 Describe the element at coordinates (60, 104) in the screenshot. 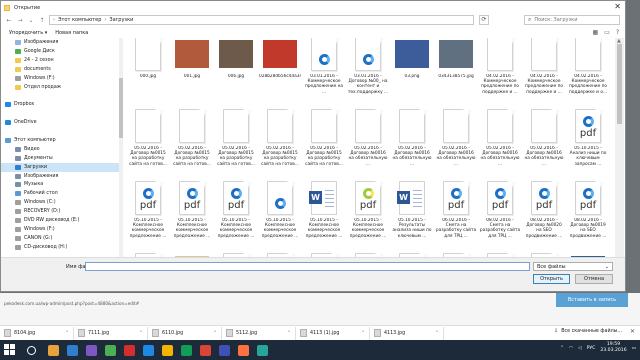

I see `nav-item: Dropbox` at that location.